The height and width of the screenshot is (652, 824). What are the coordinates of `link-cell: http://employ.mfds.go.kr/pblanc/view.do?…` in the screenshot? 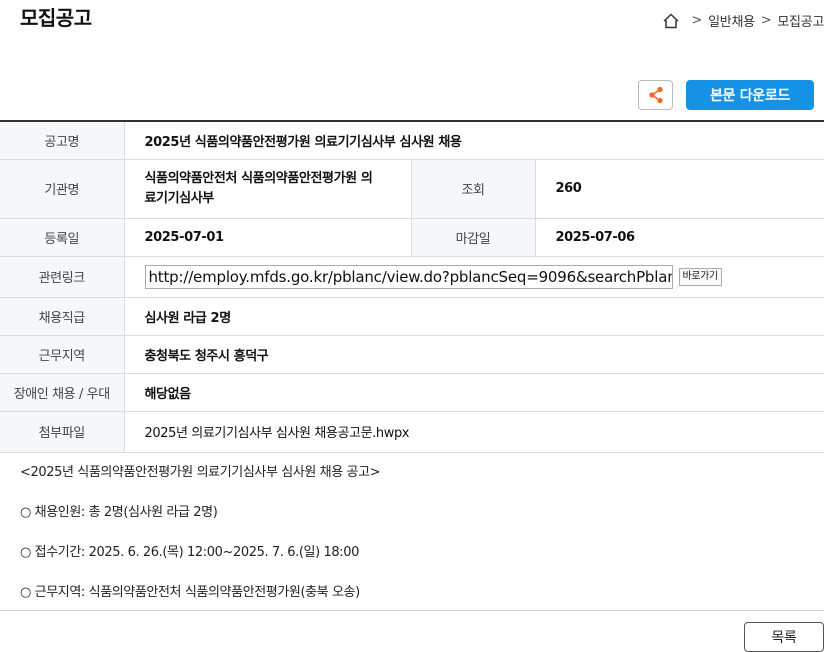 It's located at (474, 277).